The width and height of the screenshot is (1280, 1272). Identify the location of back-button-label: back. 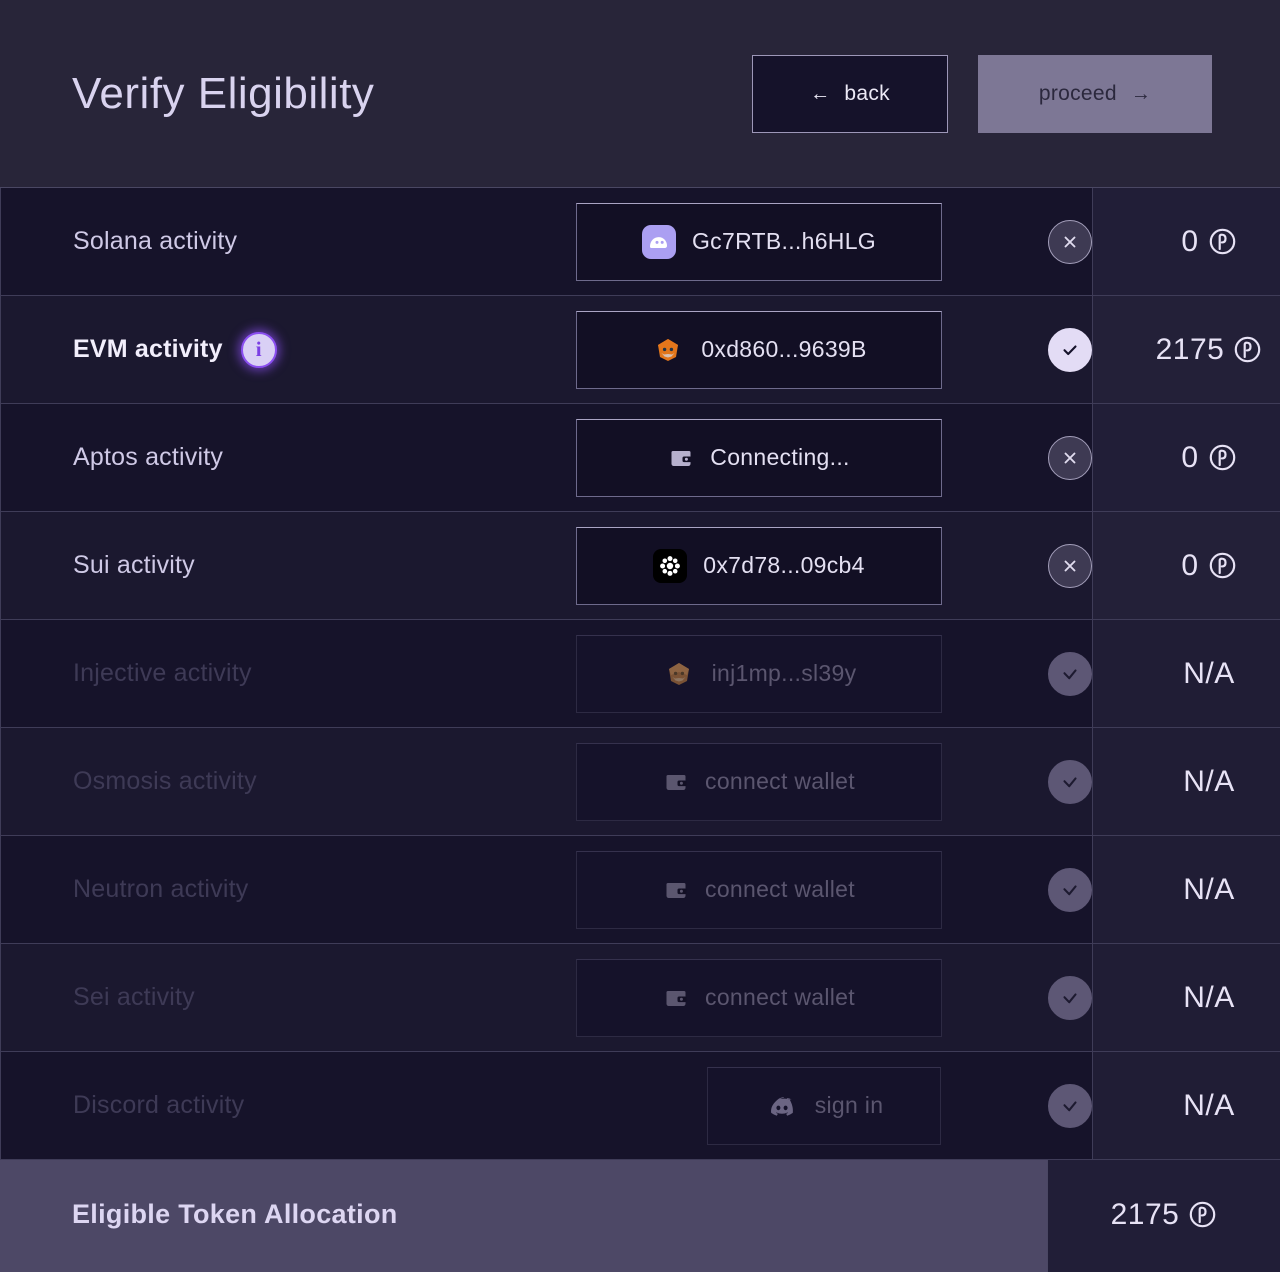
(867, 93).